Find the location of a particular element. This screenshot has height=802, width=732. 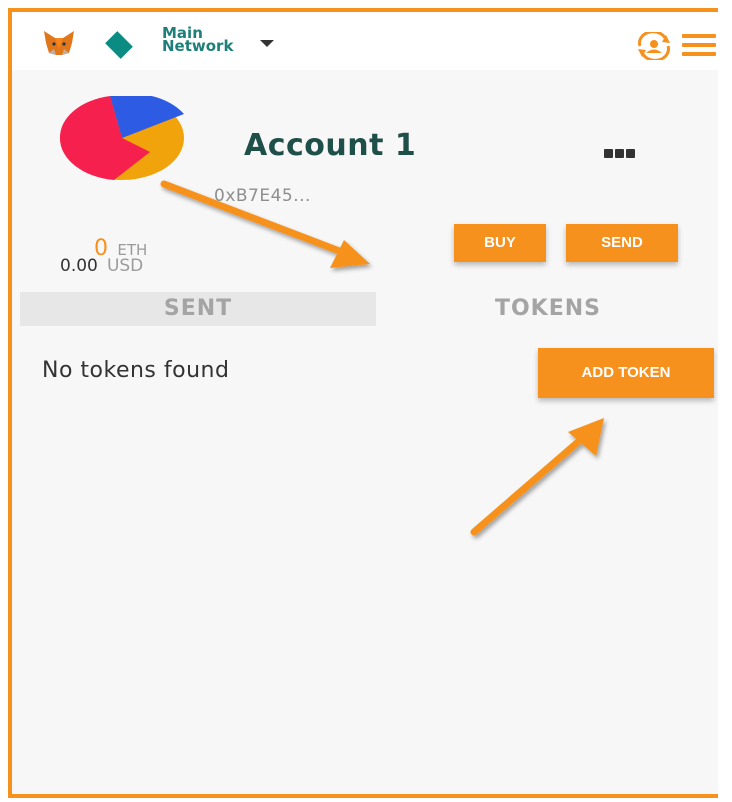

account-options-icon is located at coordinates (620, 152).